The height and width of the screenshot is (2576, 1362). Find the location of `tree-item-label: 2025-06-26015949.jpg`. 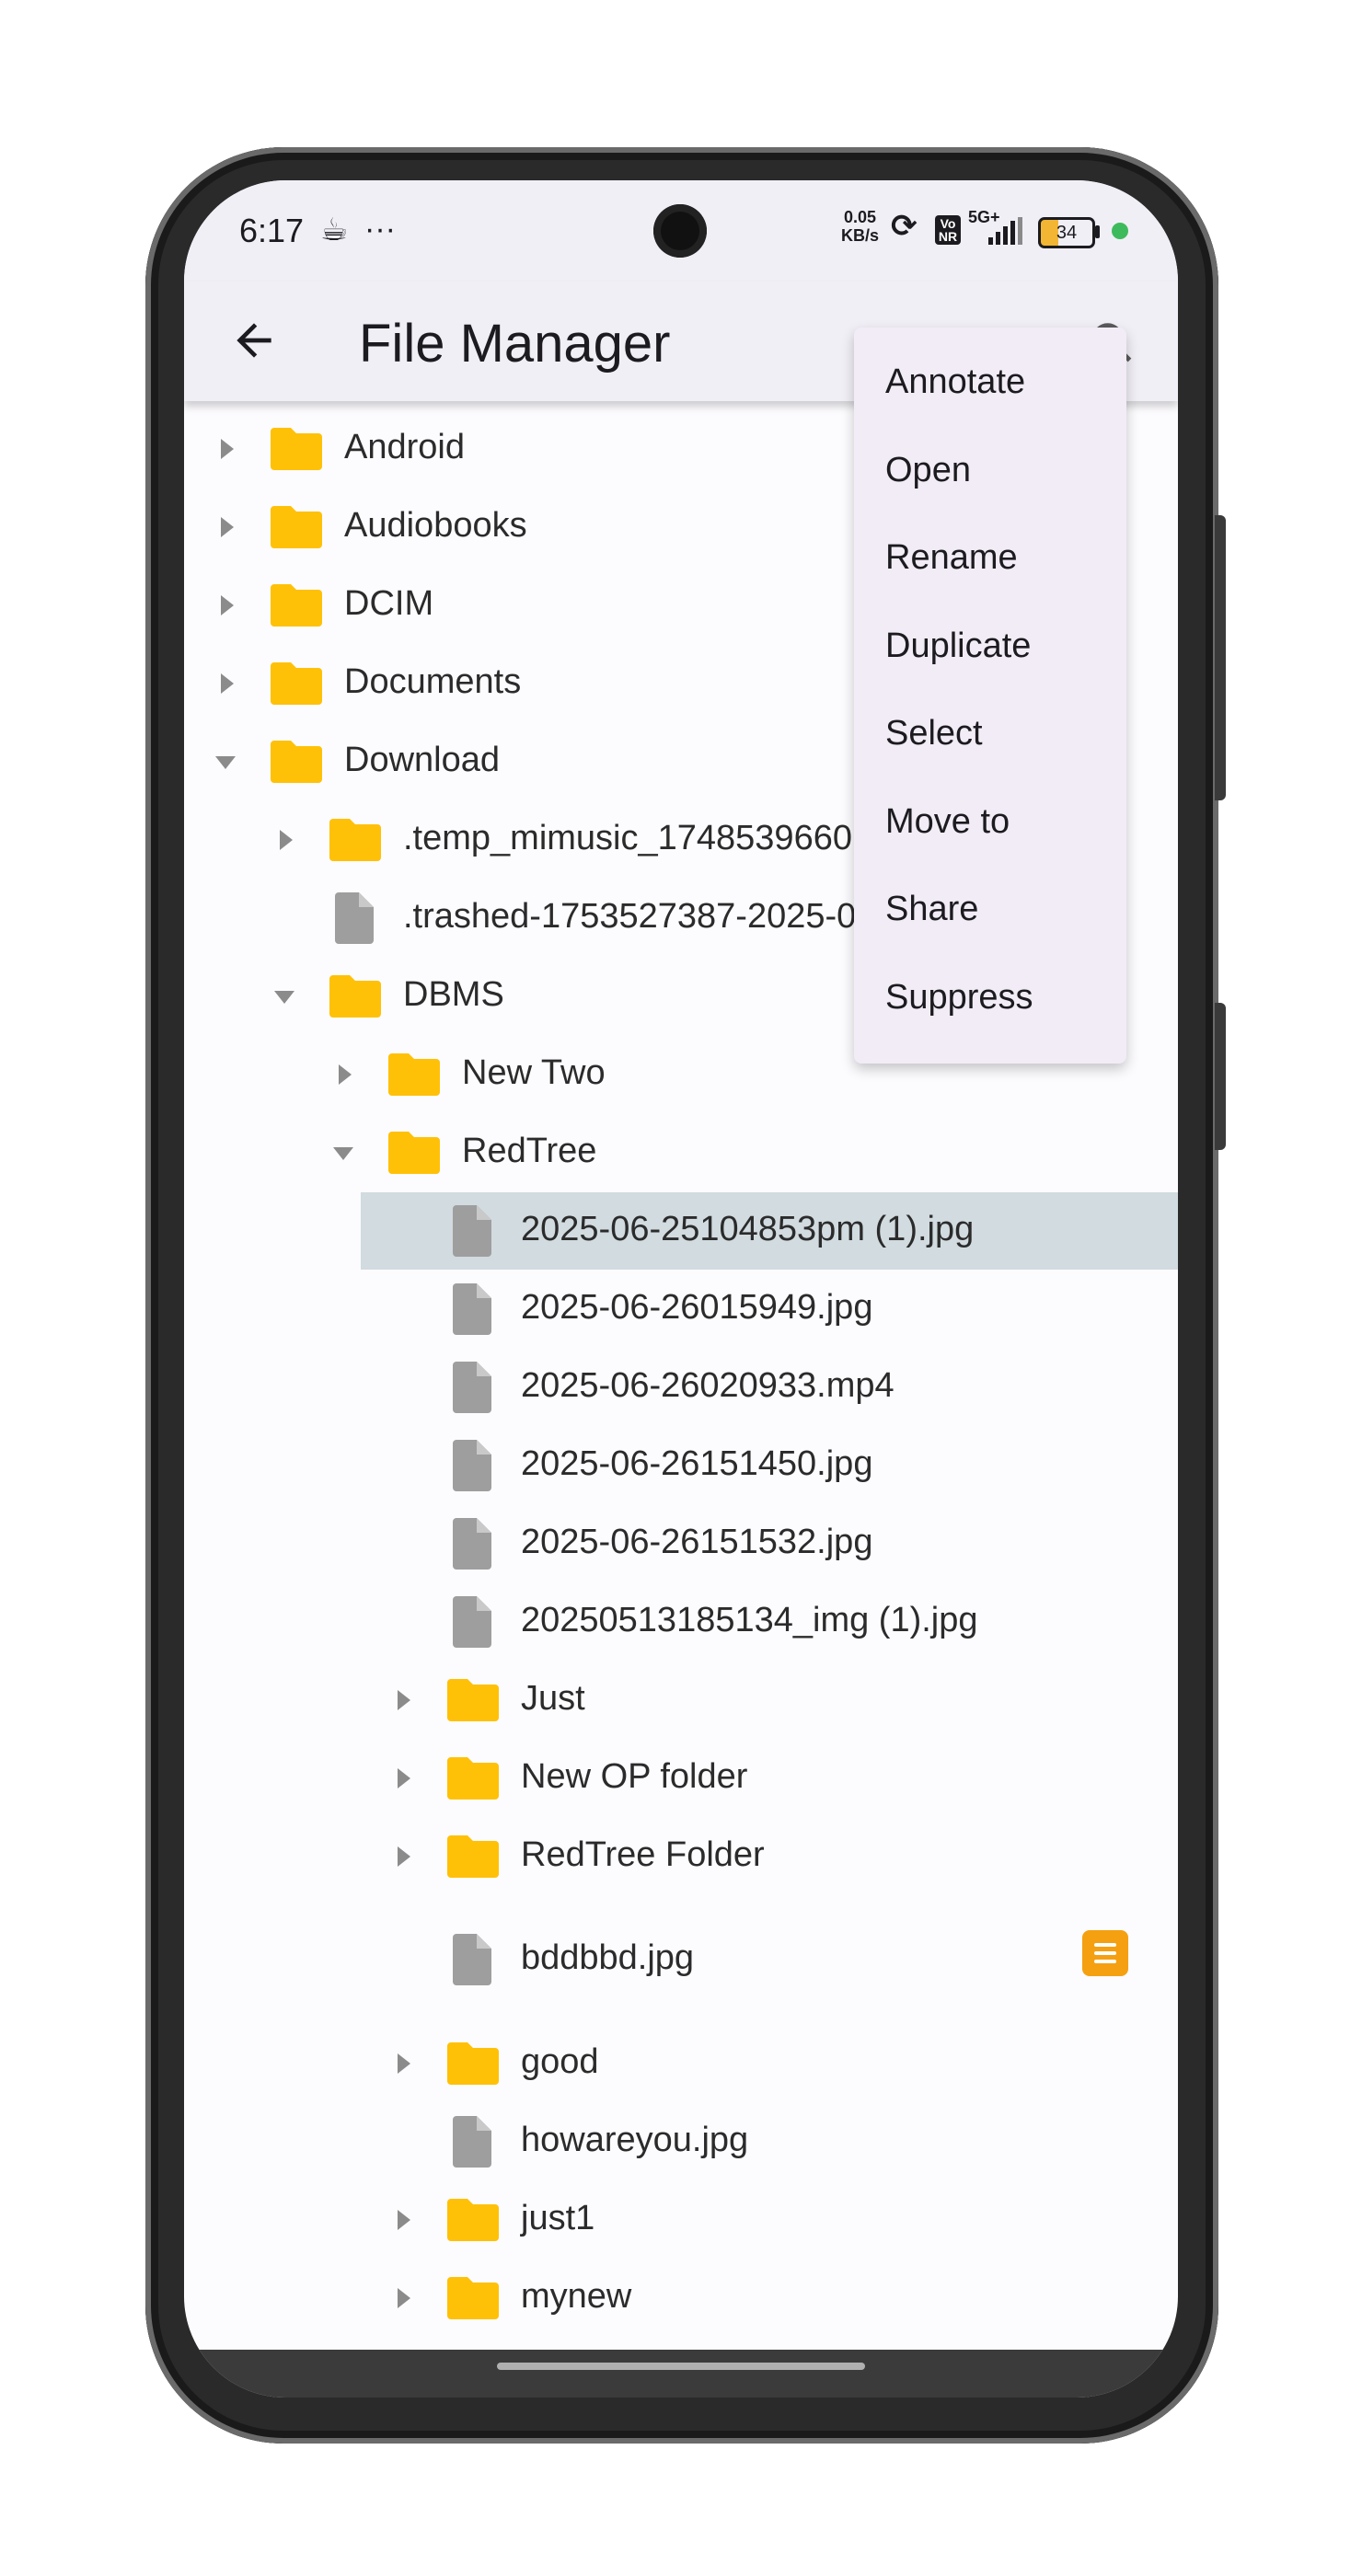

tree-item-label: 2025-06-26015949.jpg is located at coordinates (697, 1307).